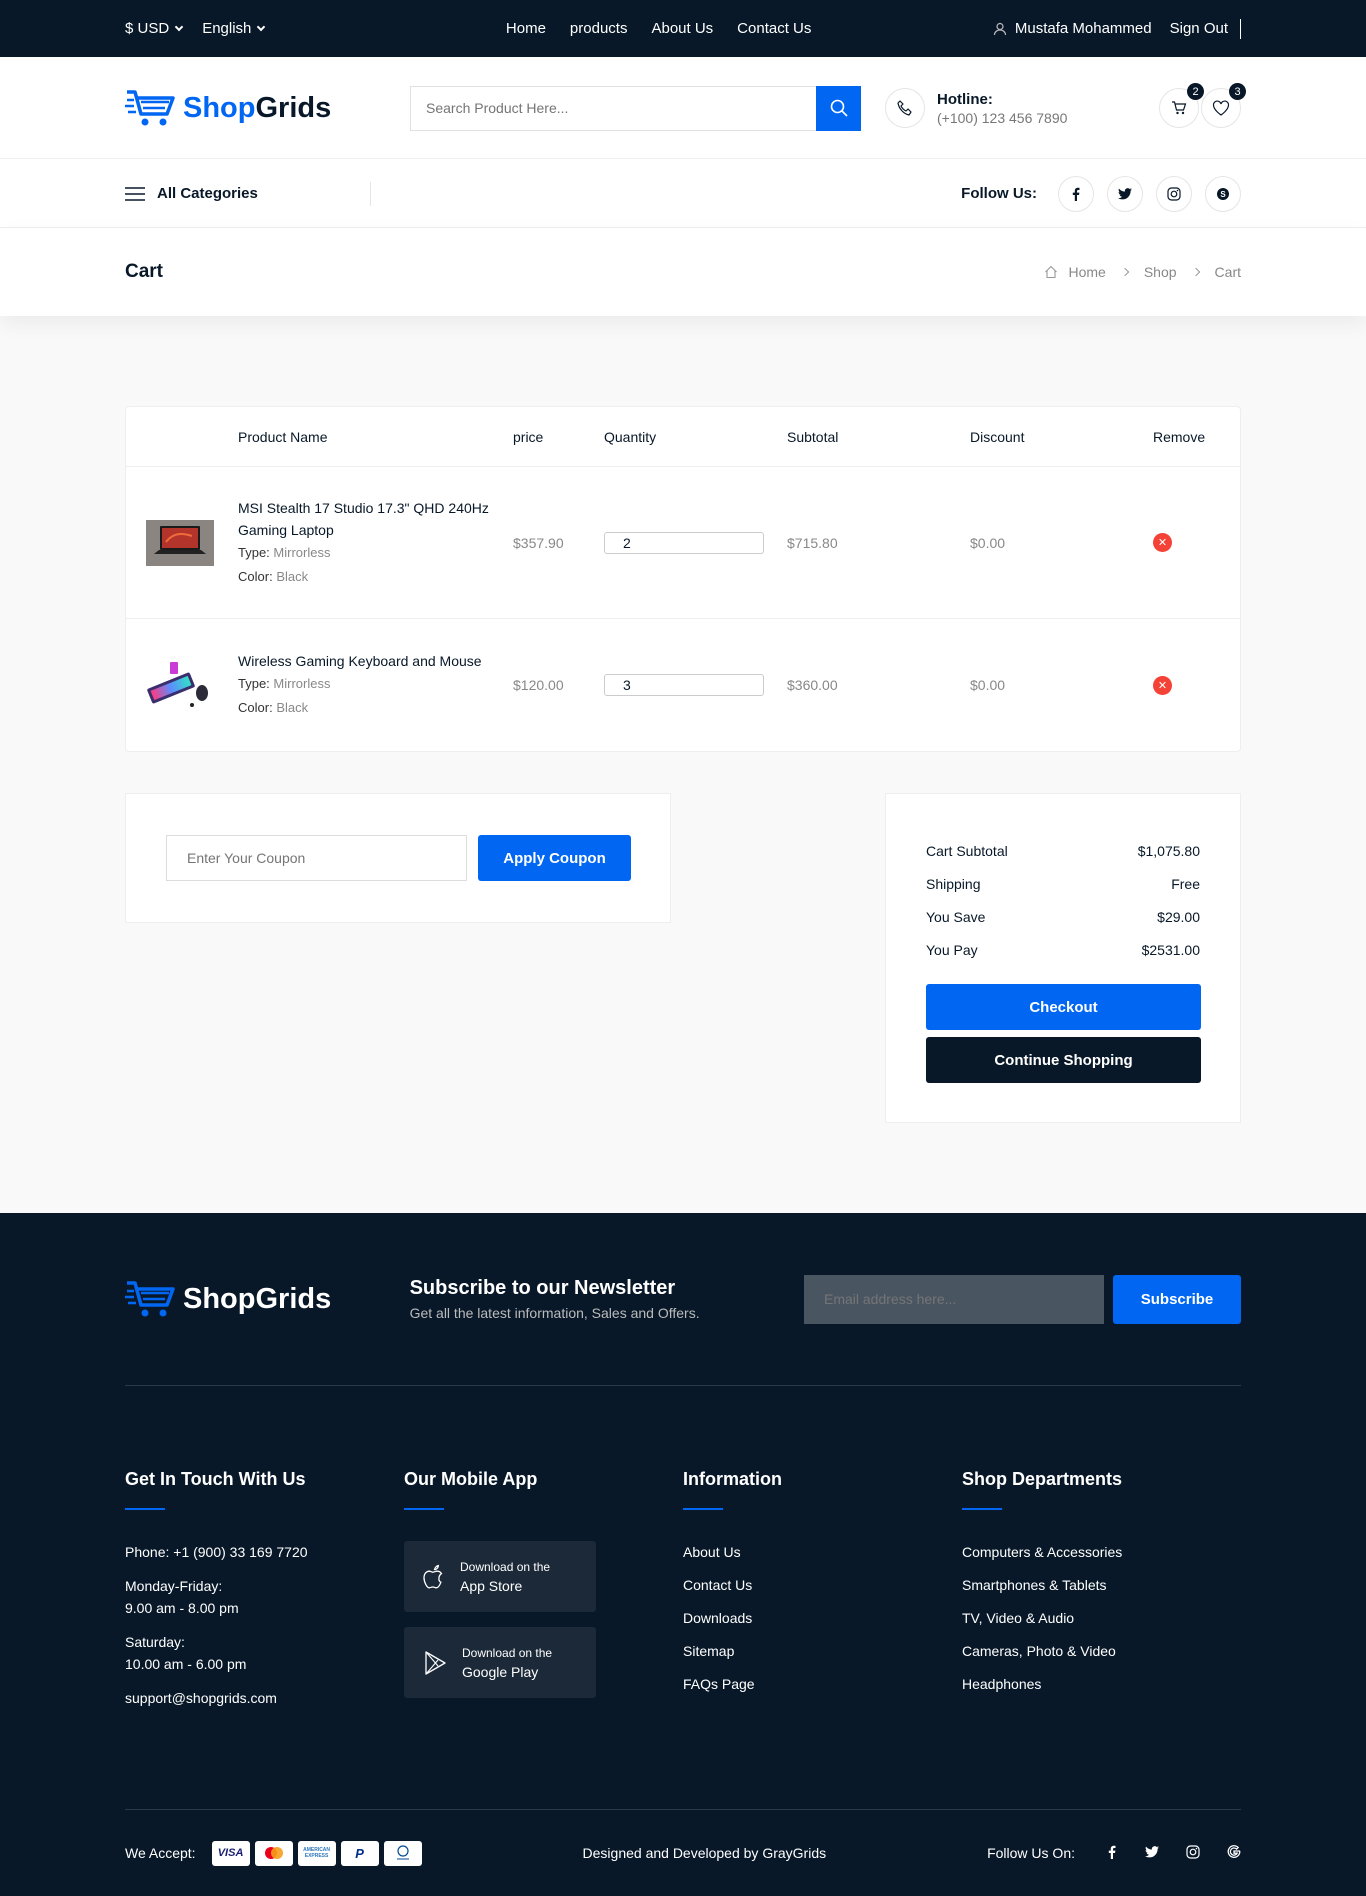 The height and width of the screenshot is (1896, 1366). Describe the element at coordinates (838, 108) in the screenshot. I see `search-button` at that location.